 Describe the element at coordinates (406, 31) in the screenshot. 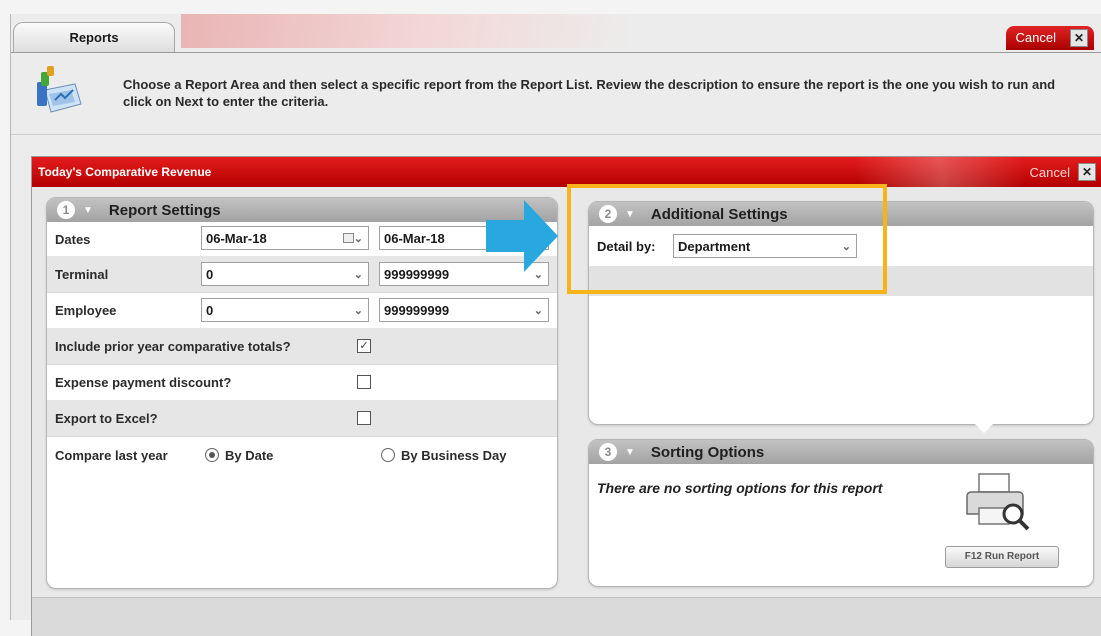

I see `header-decoration` at that location.